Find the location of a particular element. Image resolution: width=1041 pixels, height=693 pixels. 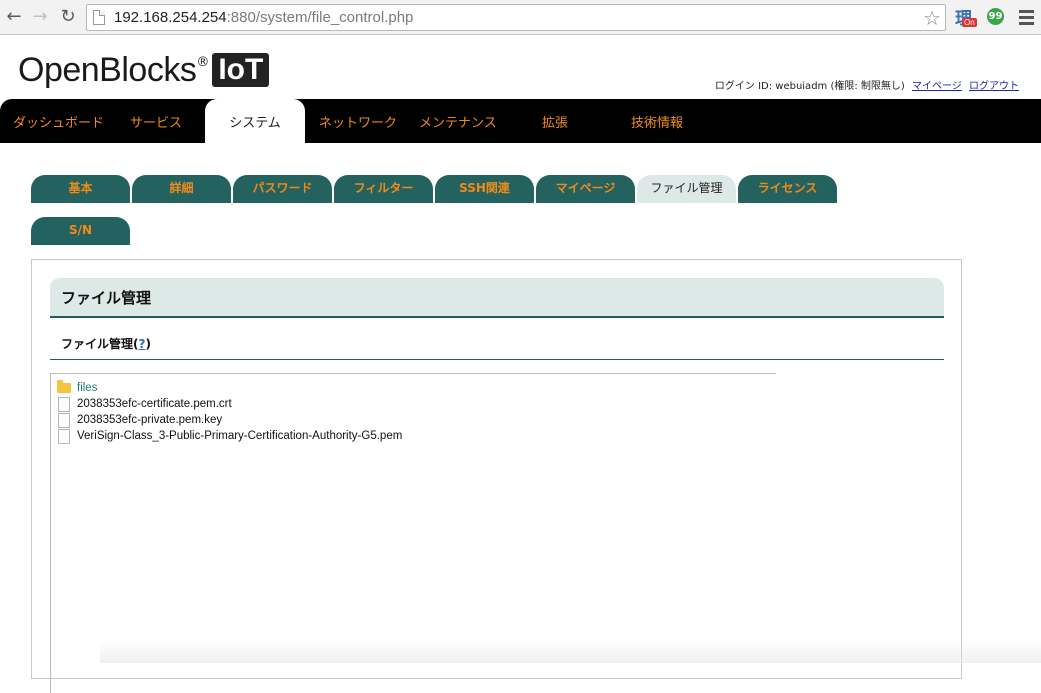

subsection-title-wrap: ファイル管理(?) is located at coordinates (106, 343).